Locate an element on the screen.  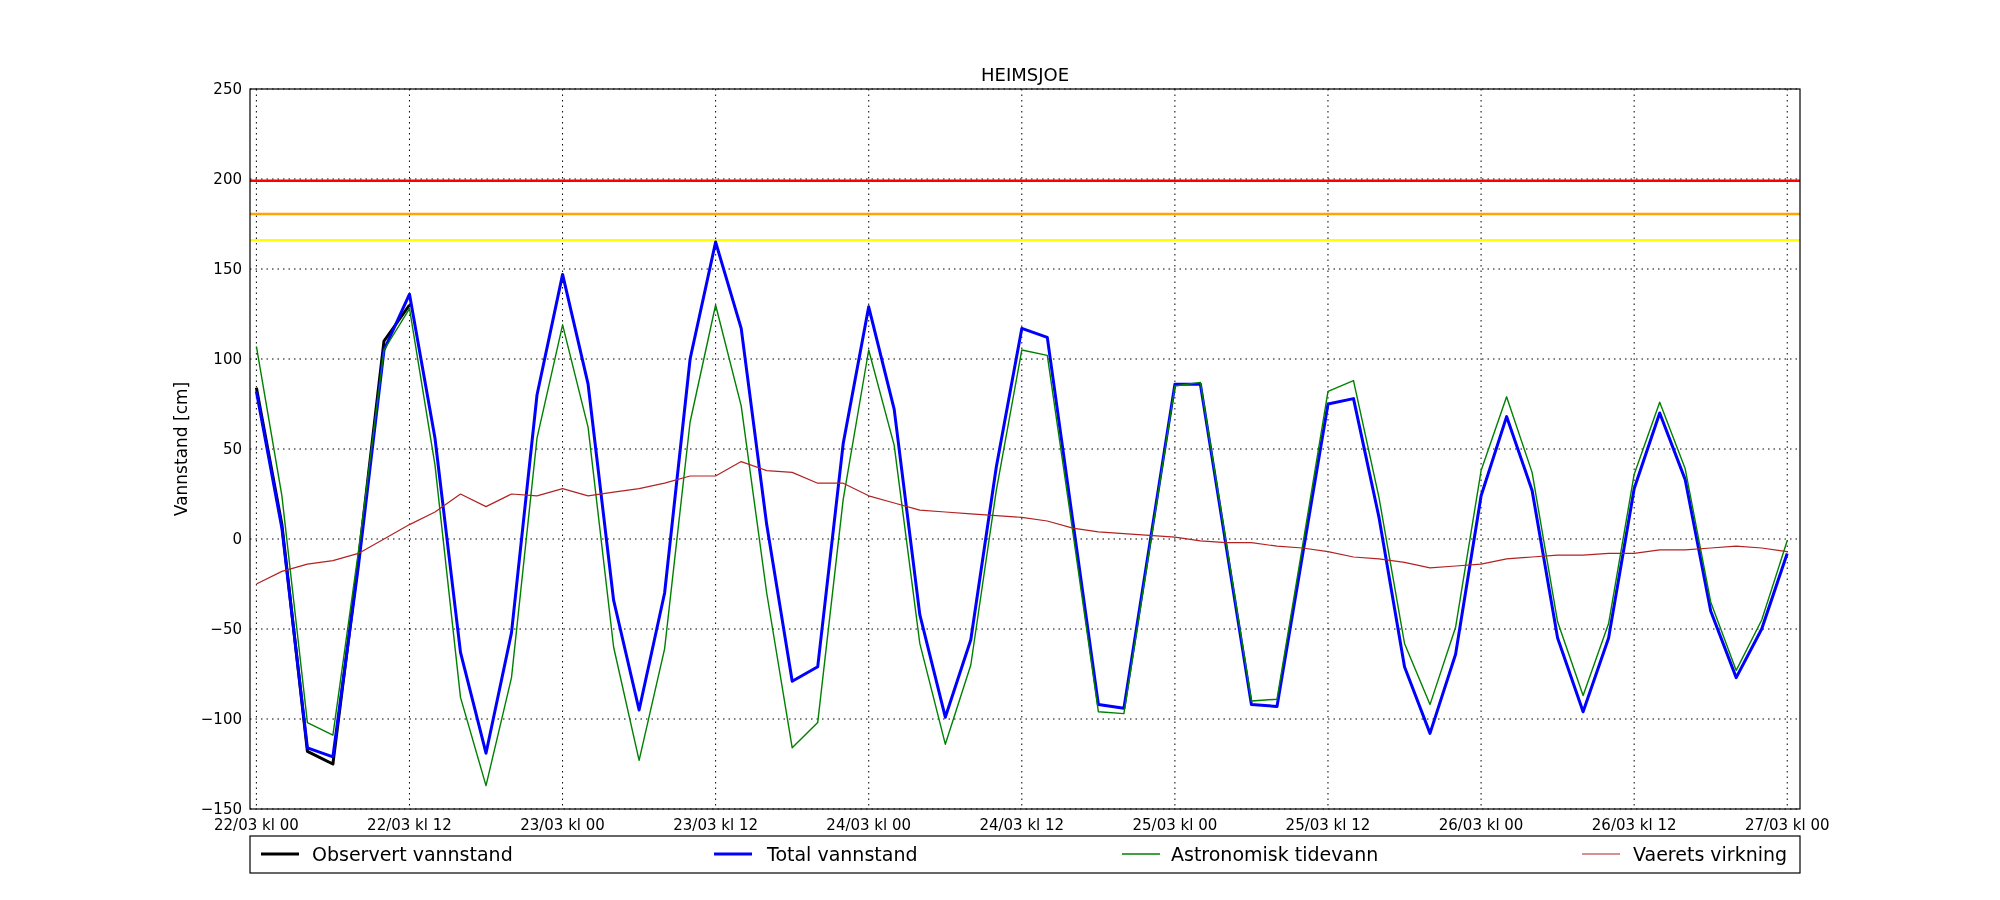
y-tick-label: 0 is located at coordinates (237, 539).